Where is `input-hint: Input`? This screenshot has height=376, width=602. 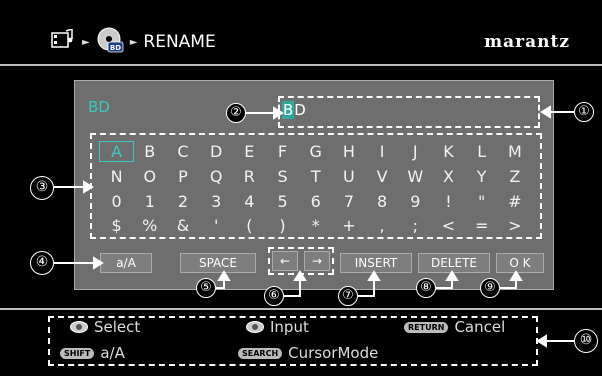
input-hint: Input is located at coordinates (277, 327).